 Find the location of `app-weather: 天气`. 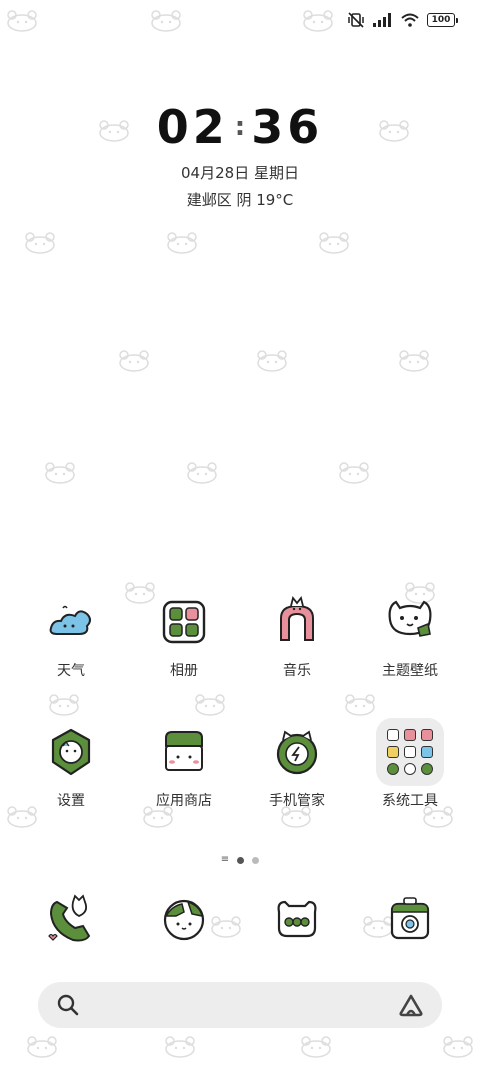

app-weather: 天气 is located at coordinates (71, 637).